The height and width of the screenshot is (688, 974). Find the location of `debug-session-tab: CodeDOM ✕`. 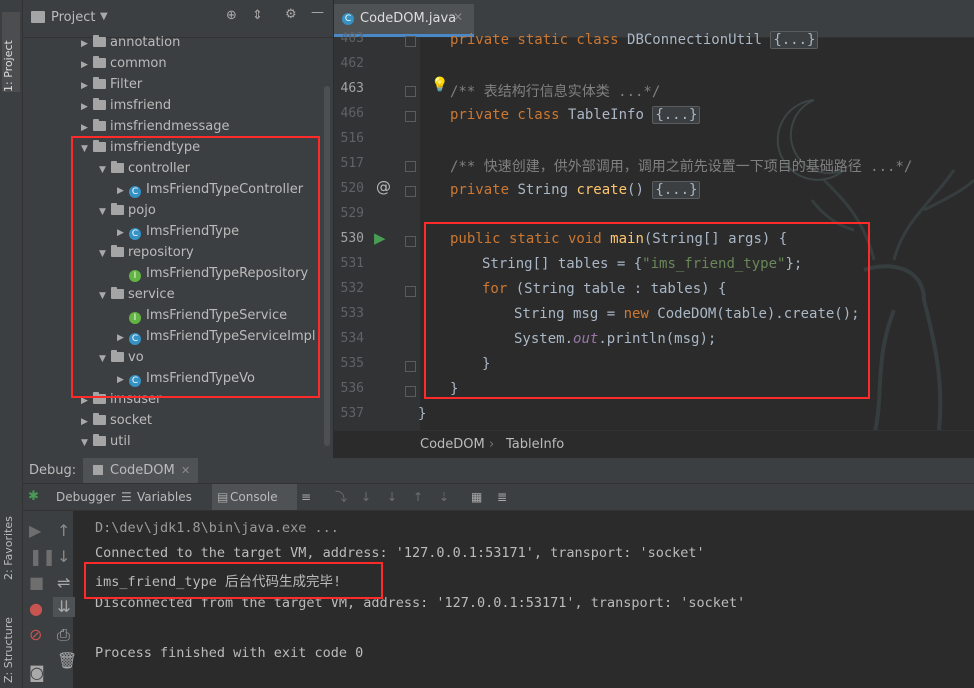

debug-session-tab: CodeDOM ✕ is located at coordinates (140, 470).